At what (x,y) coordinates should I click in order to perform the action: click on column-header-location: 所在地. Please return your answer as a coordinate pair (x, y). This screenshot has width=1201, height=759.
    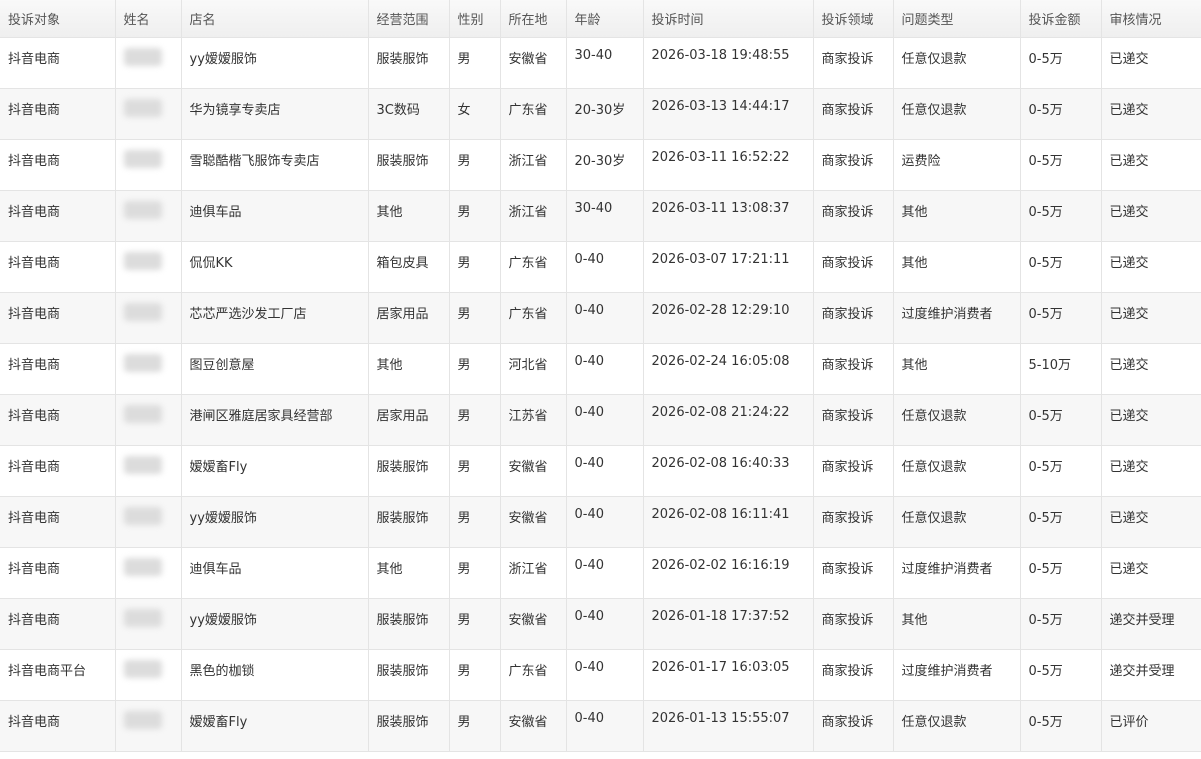
    Looking at the image, I should click on (533, 19).